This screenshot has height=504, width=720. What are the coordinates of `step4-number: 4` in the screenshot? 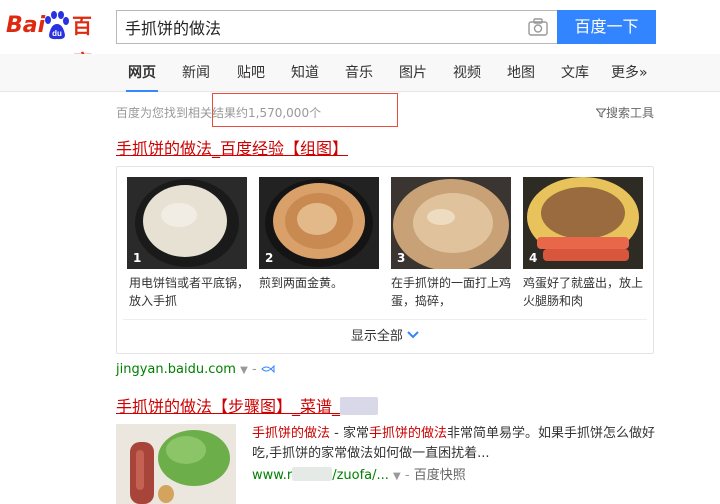 It's located at (533, 258).